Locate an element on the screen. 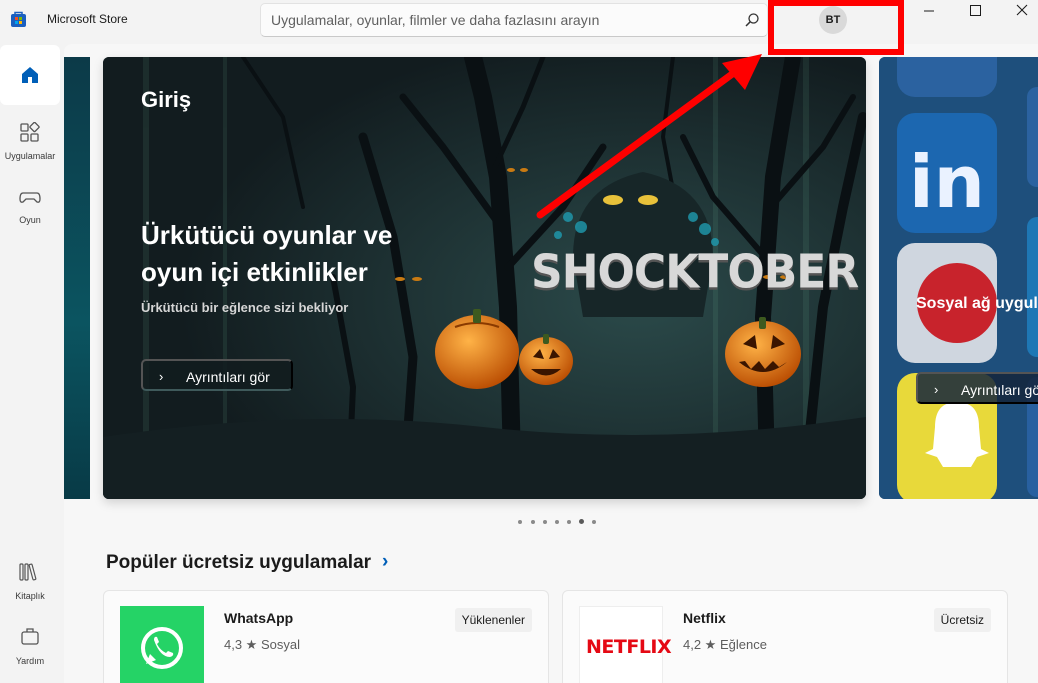 The image size is (1038, 683). sidebar: Uygulamalar Oyun Kitaplık Yardım is located at coordinates (31, 363).